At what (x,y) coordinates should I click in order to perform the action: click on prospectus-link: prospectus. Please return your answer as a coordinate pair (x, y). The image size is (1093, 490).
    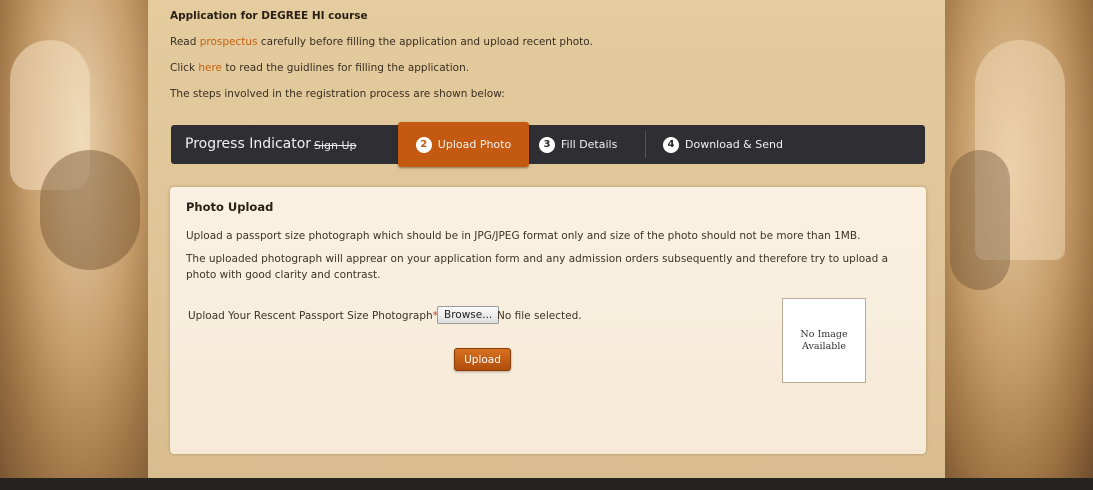
    Looking at the image, I should click on (229, 42).